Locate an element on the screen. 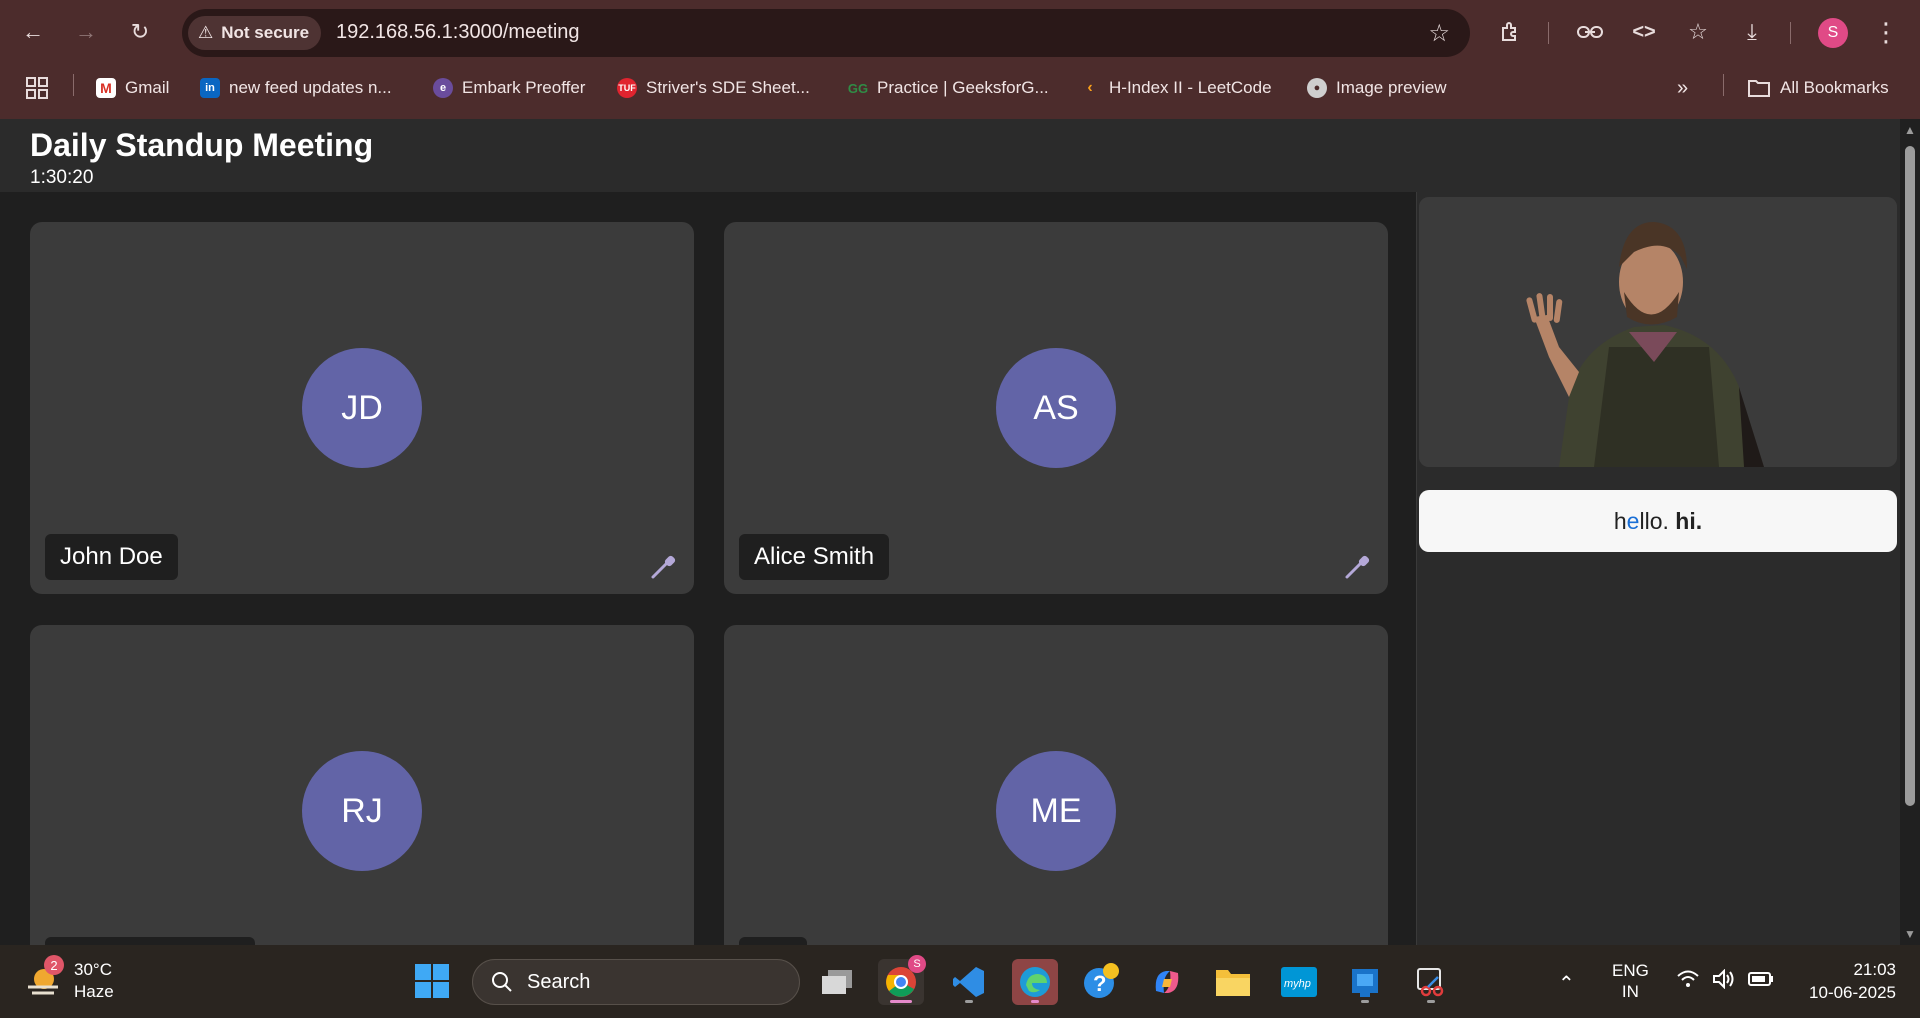 The width and height of the screenshot is (1920, 1018). all-bookmarks-button: All Bookmarks is located at coordinates (1818, 88).